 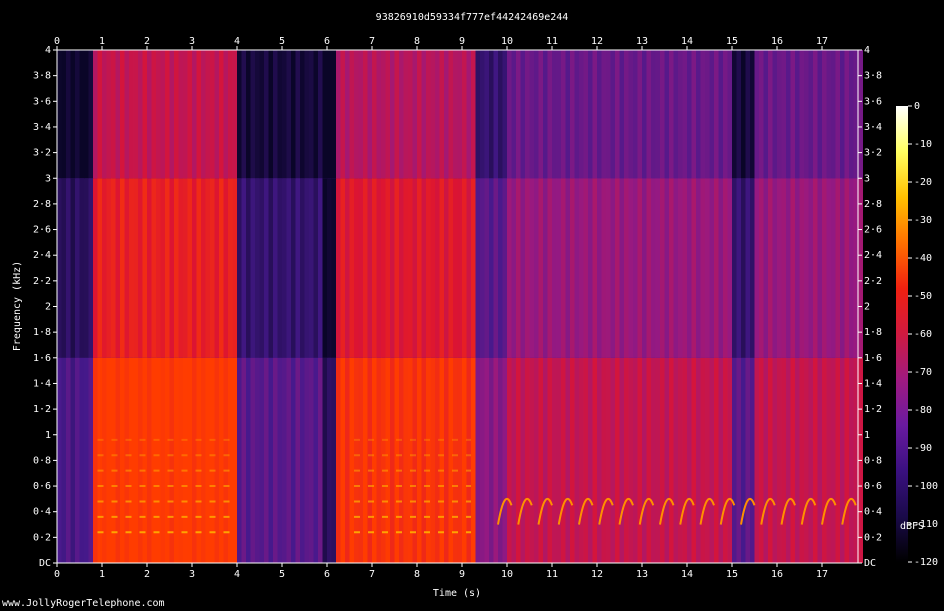 I want to click on x-tick-label: 5, so click(x=282, y=574).